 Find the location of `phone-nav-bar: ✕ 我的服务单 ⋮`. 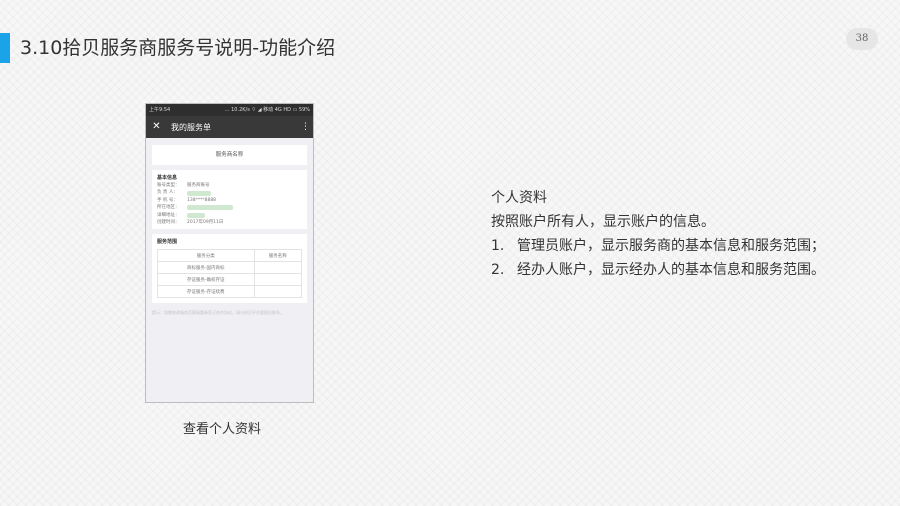

phone-nav-bar: ✕ 我的服务单 ⋮ is located at coordinates (229, 127).